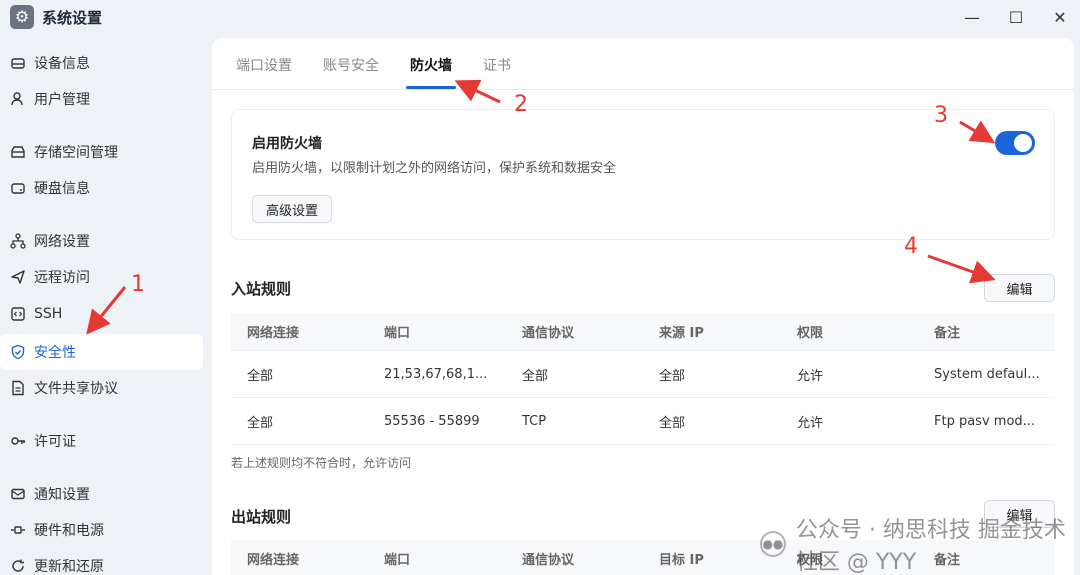 The image size is (1080, 575). Describe the element at coordinates (810, 333) in the screenshot. I see `column-header: 权限` at that location.